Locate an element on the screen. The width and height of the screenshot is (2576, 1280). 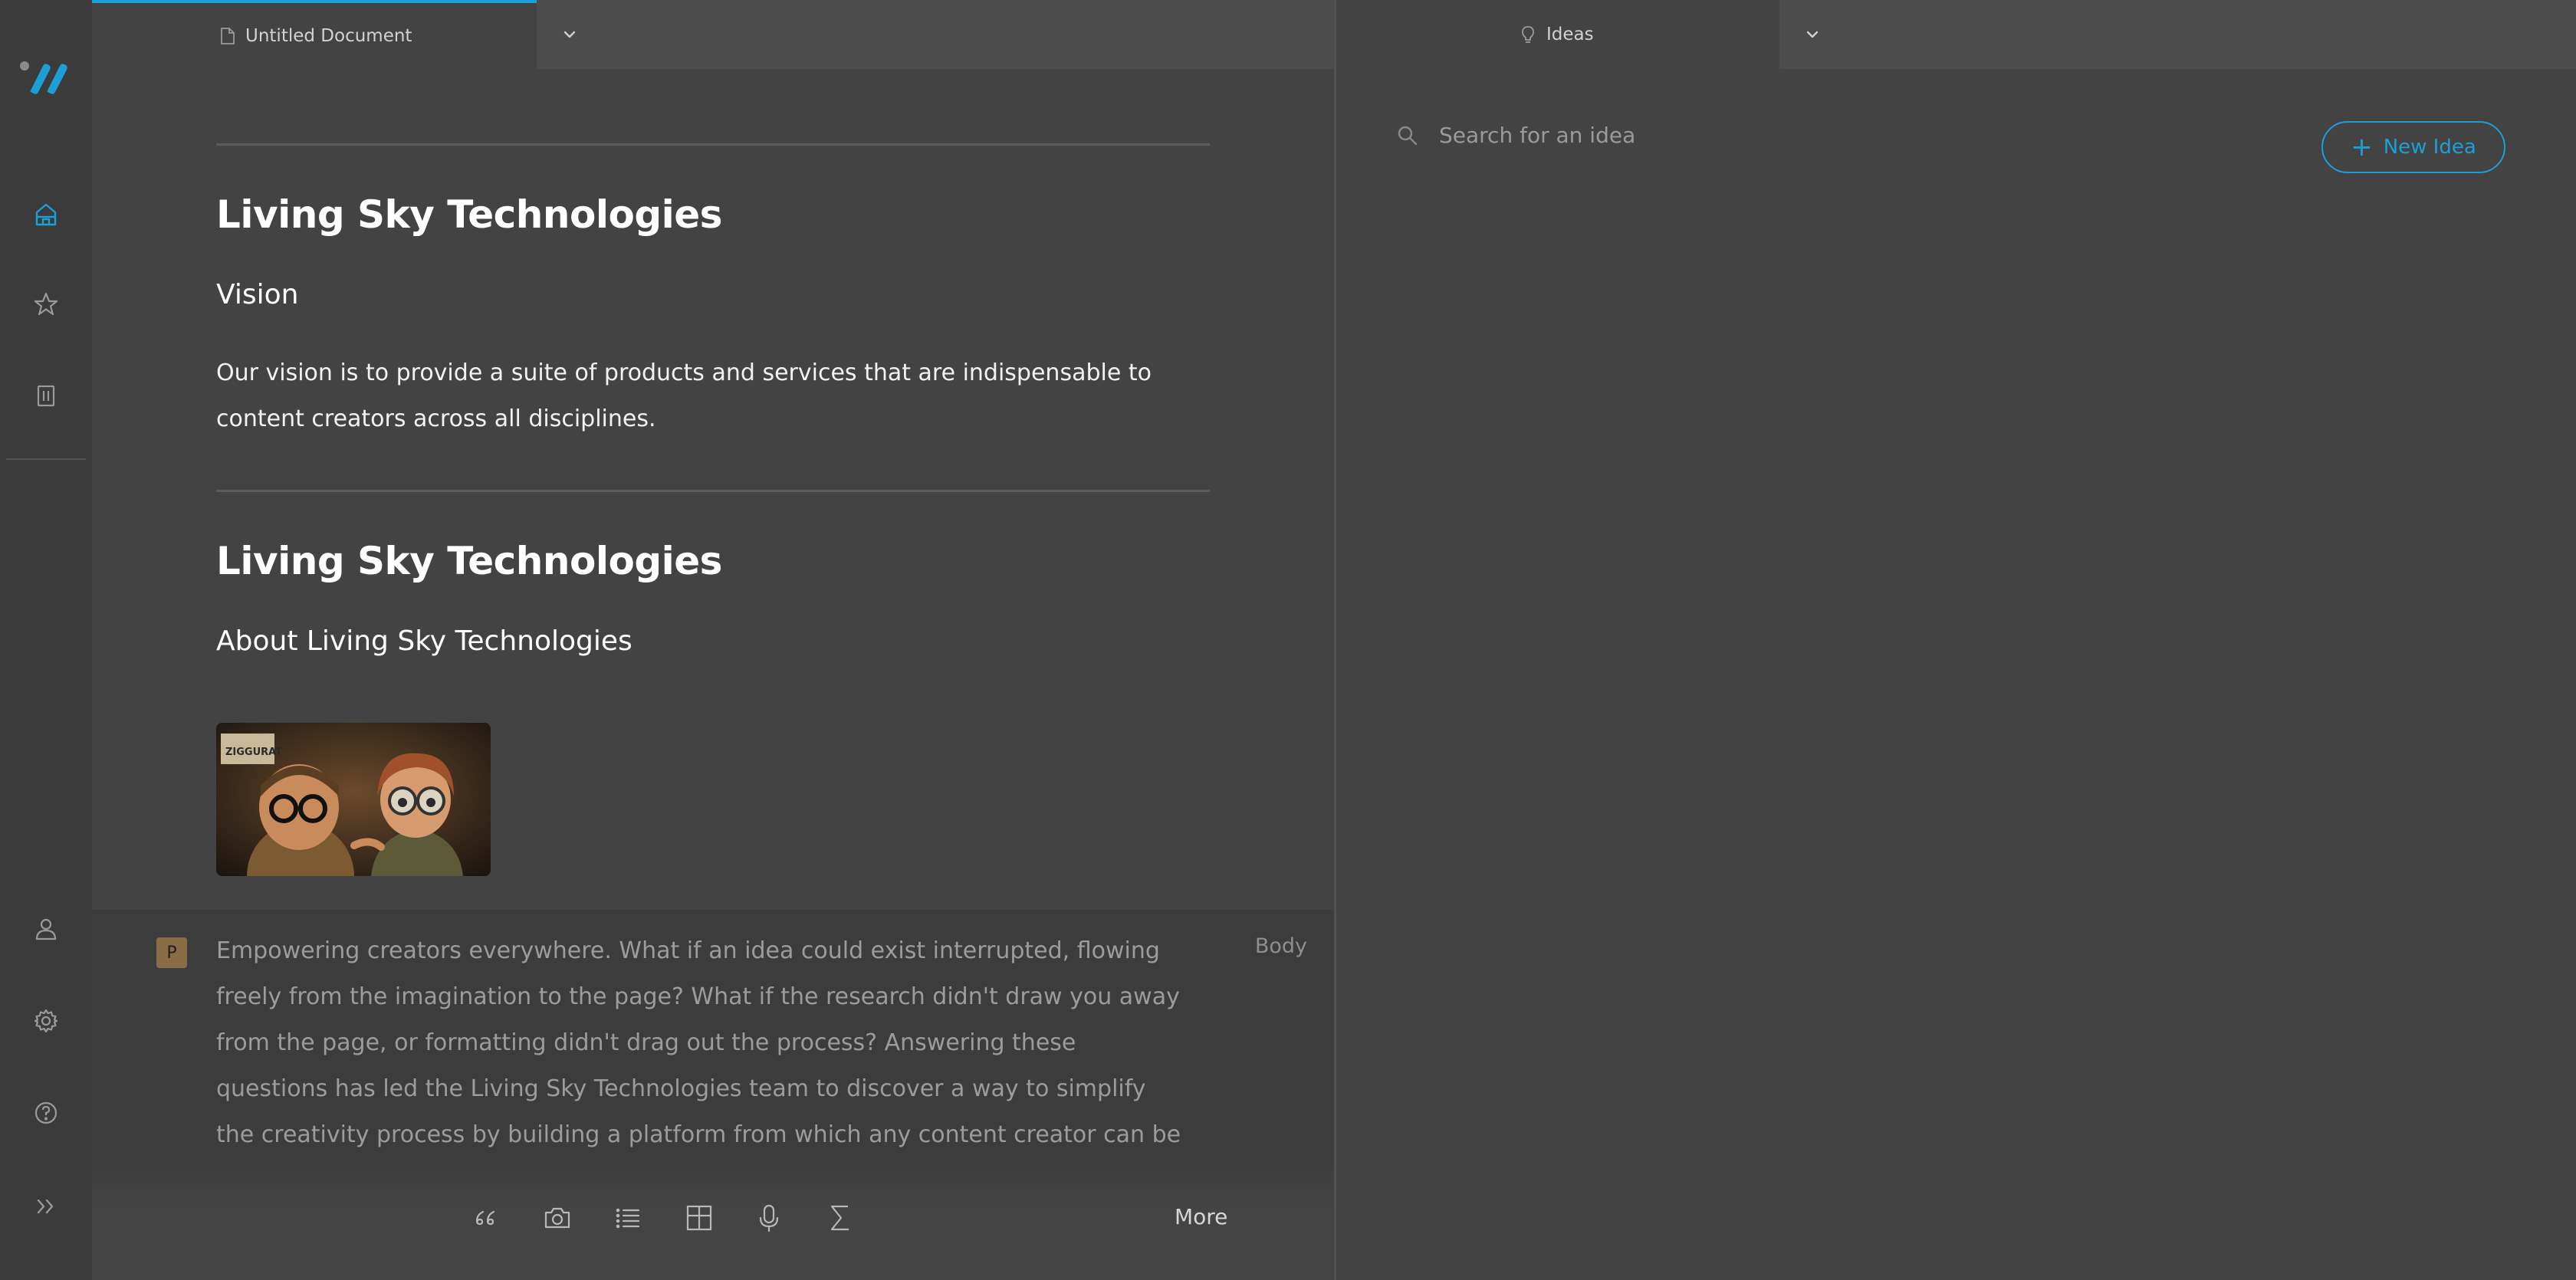
star-icon is located at coordinates (46, 304).